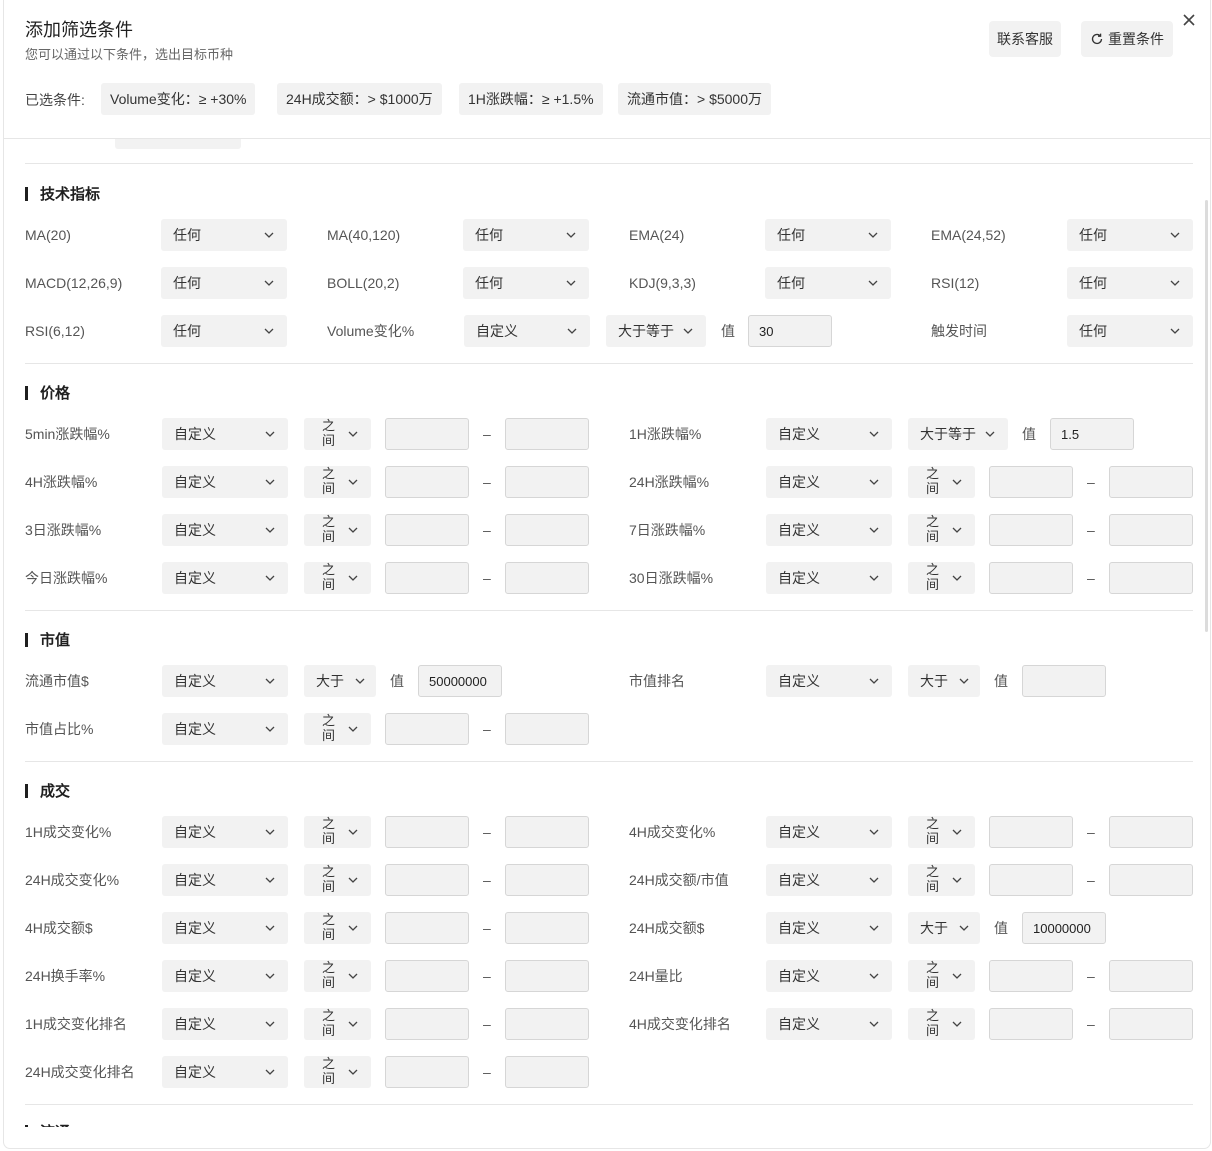  What do you see at coordinates (958, 434) in the screenshot?
I see `operator-select: 大于等于` at bounding box center [958, 434].